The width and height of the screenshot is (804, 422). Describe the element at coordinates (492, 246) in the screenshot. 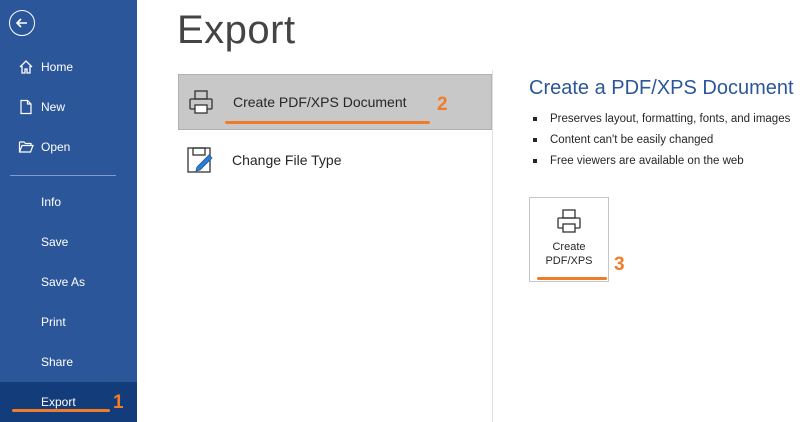

I see `column-divider` at that location.